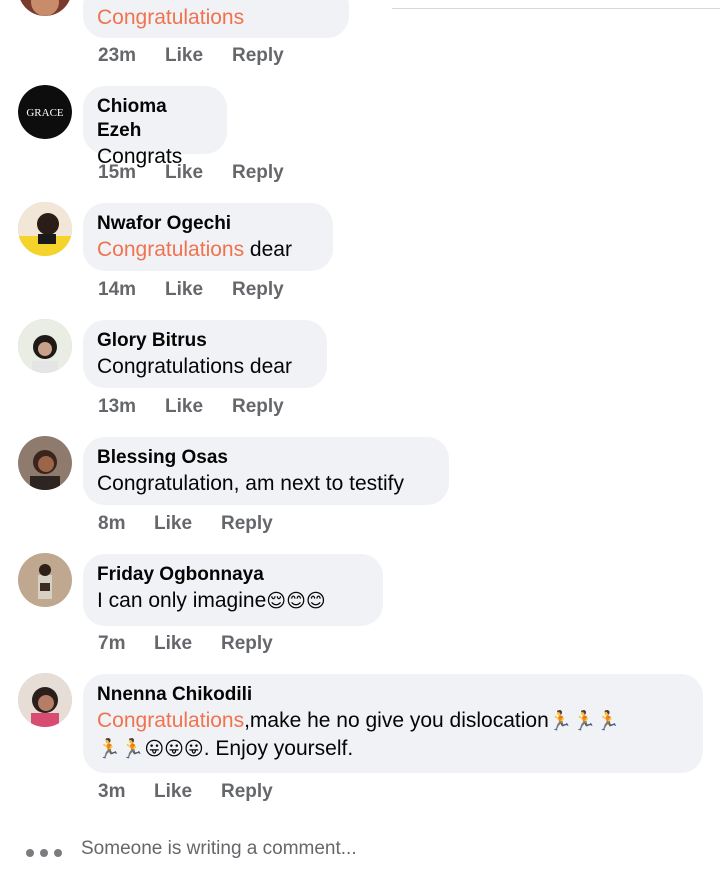 This screenshot has height=879, width=720. What do you see at coordinates (117, 55) in the screenshot?
I see `comment-time: 23m` at bounding box center [117, 55].